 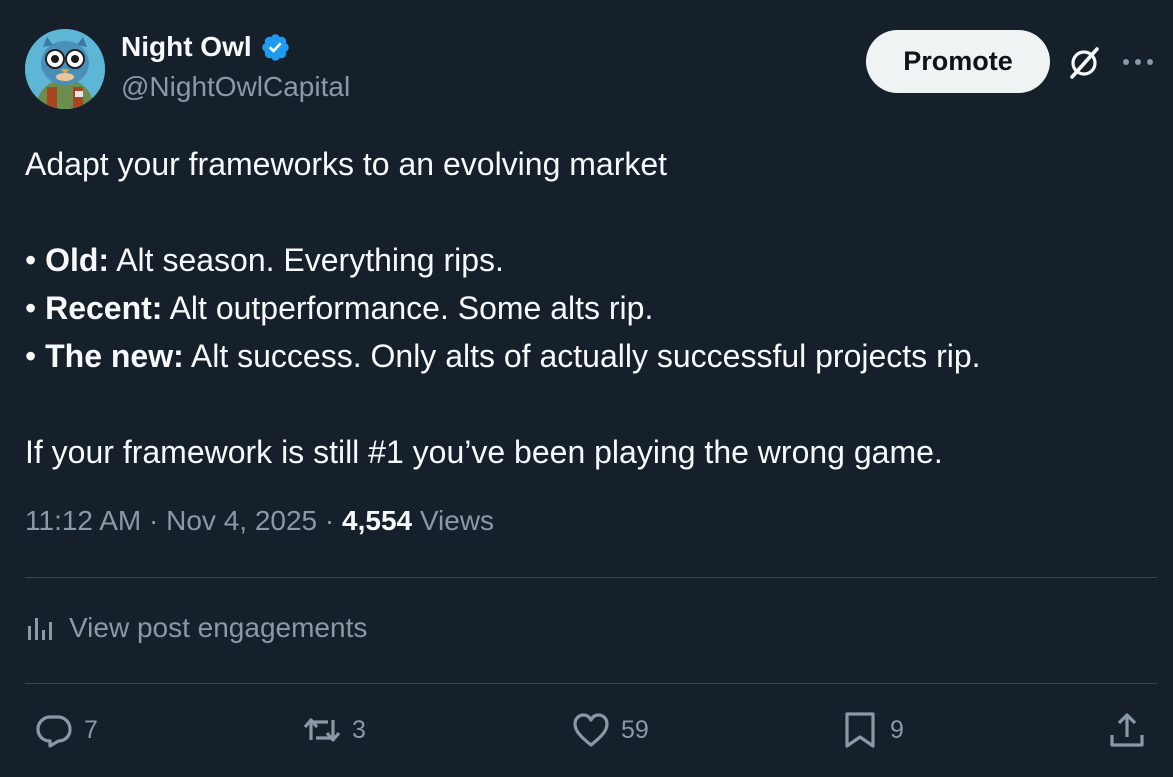 What do you see at coordinates (235, 87) in the screenshot?
I see `author-handle: @NightOwlCapital` at bounding box center [235, 87].